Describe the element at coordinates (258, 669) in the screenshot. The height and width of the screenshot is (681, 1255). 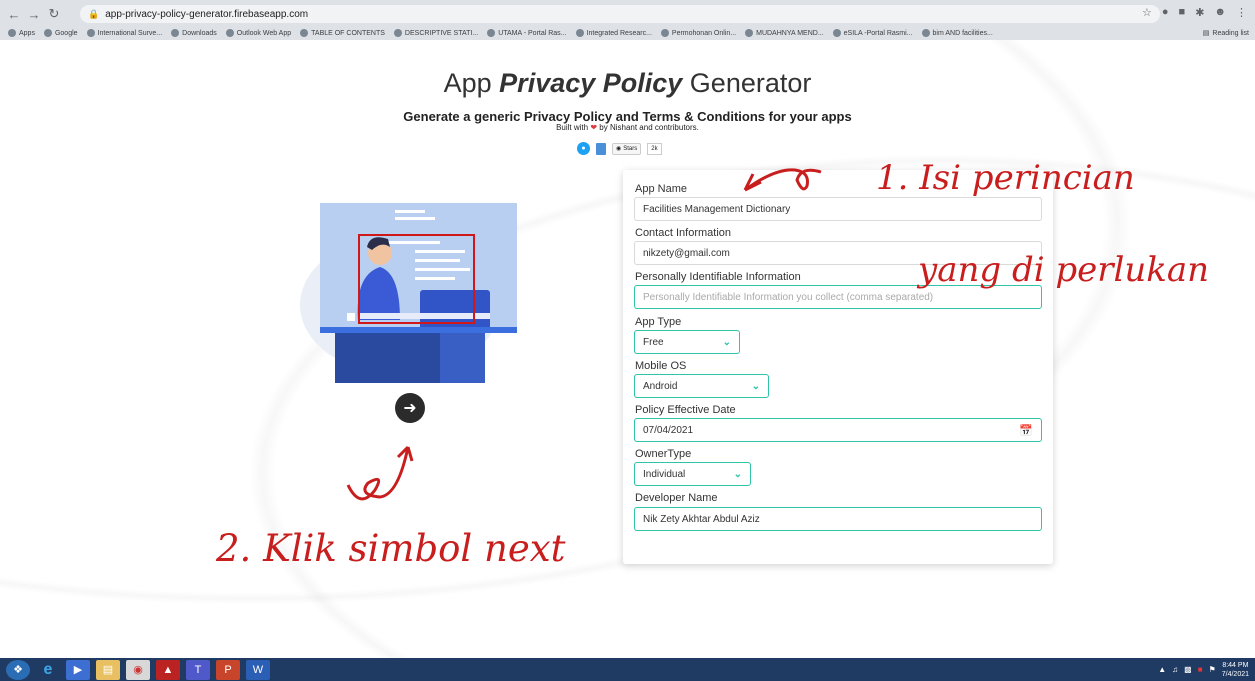
I see `word-icon: W` at that location.